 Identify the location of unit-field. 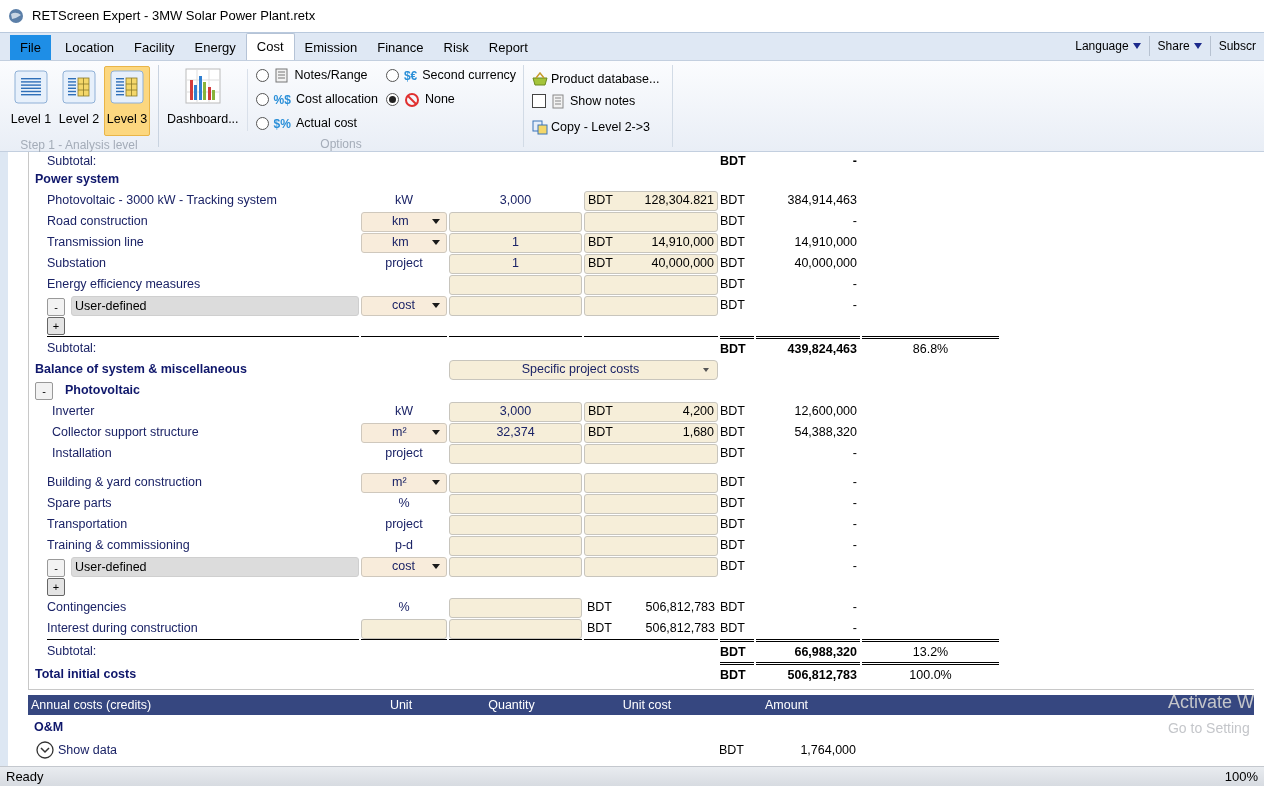
(404, 628).